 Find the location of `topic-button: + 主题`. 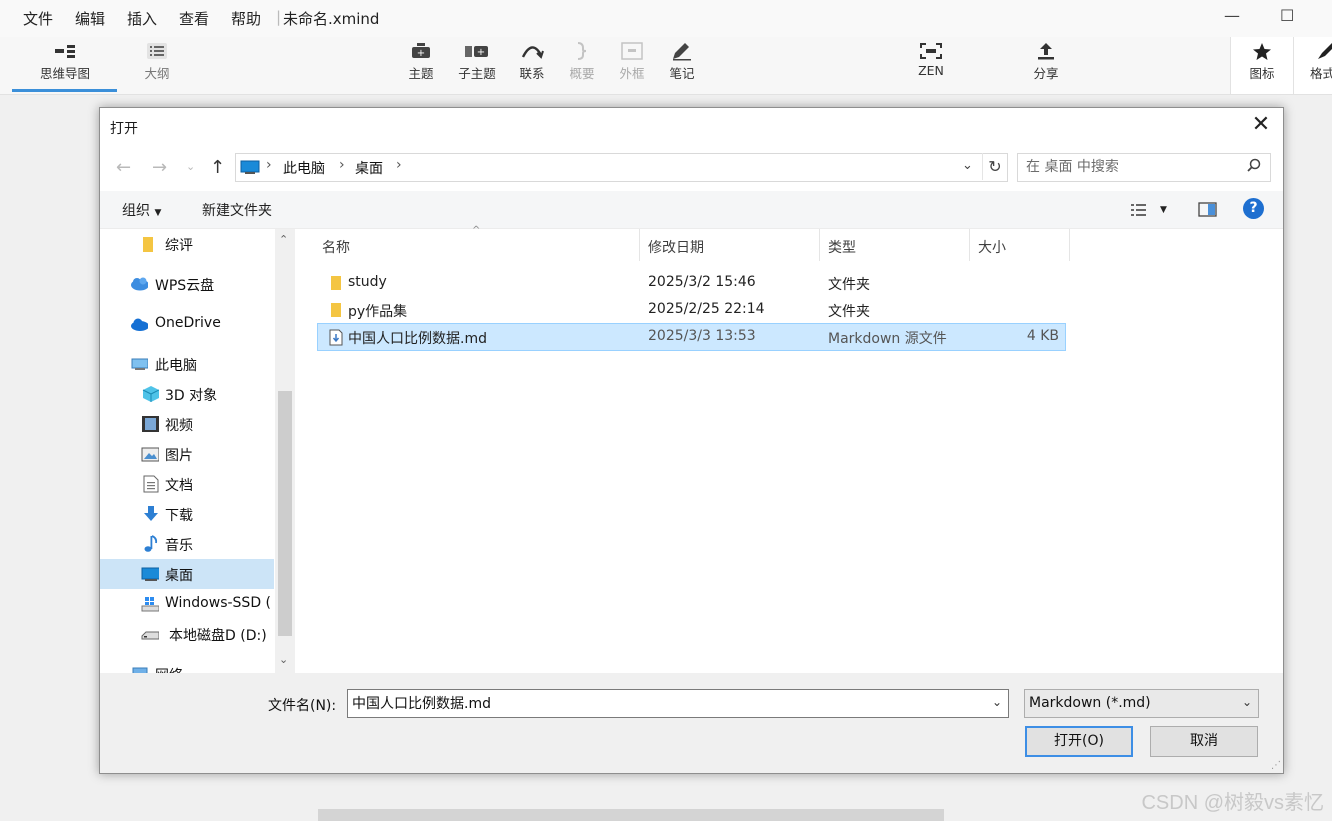

topic-button: + 主题 is located at coordinates (421, 65).